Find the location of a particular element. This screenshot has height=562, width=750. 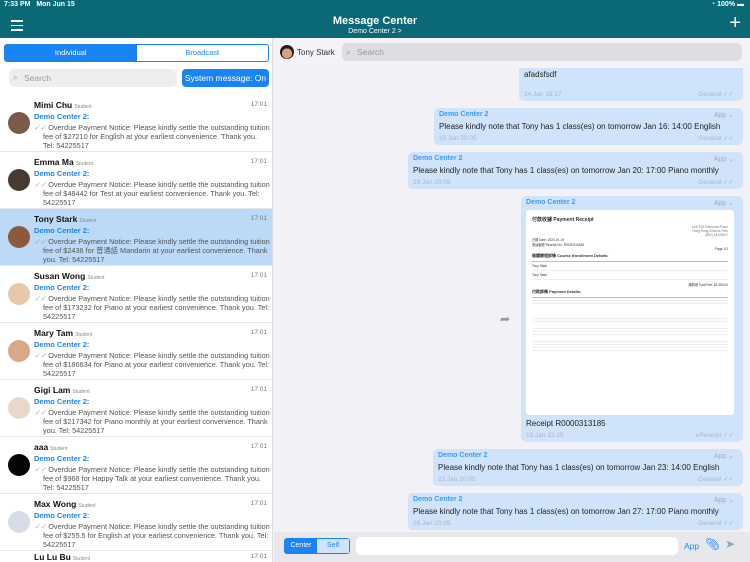

page-title: Message Center is located at coordinates (375, 21).